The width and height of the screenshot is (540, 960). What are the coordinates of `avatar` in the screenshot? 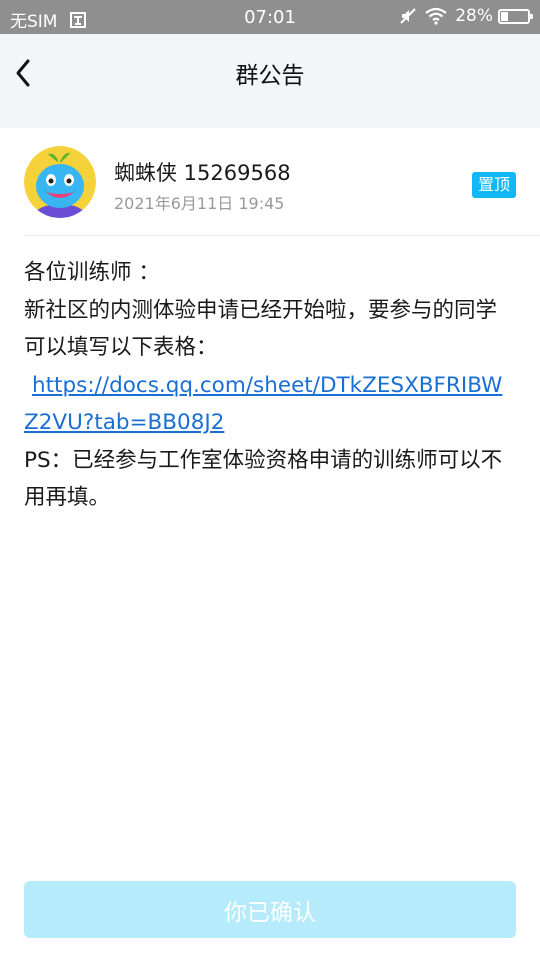 It's located at (60, 182).